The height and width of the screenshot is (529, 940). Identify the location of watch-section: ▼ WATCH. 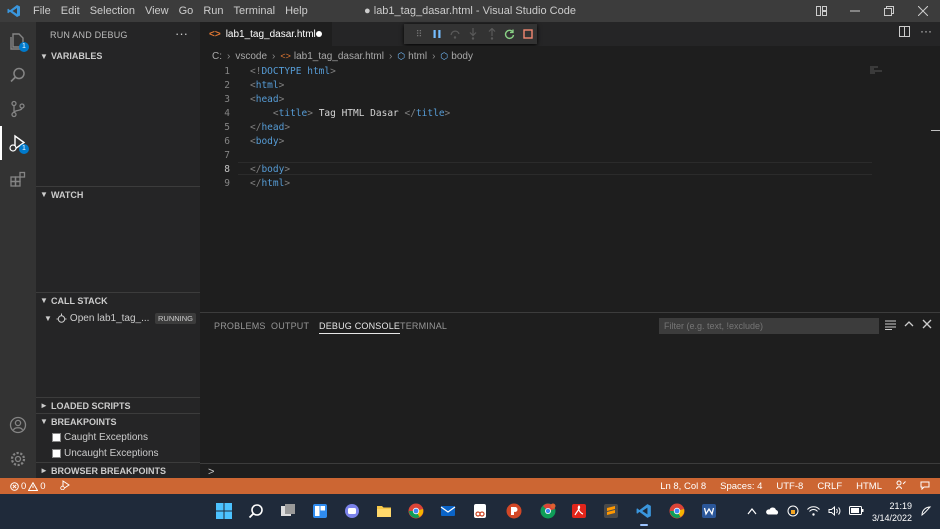
(118, 194).